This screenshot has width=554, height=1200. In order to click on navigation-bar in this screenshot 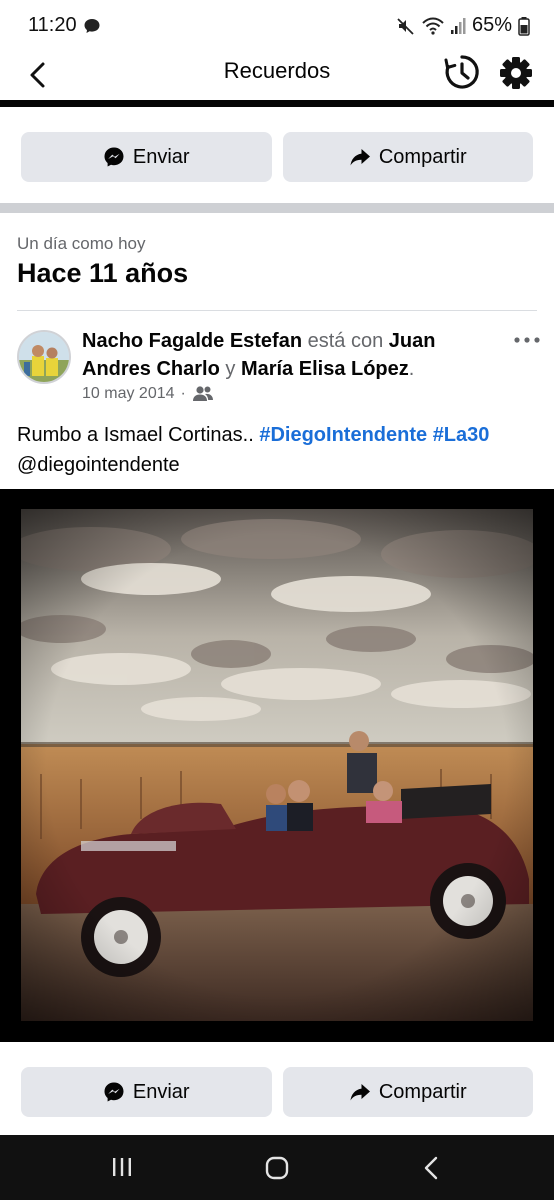, I will do `click(277, 1167)`.